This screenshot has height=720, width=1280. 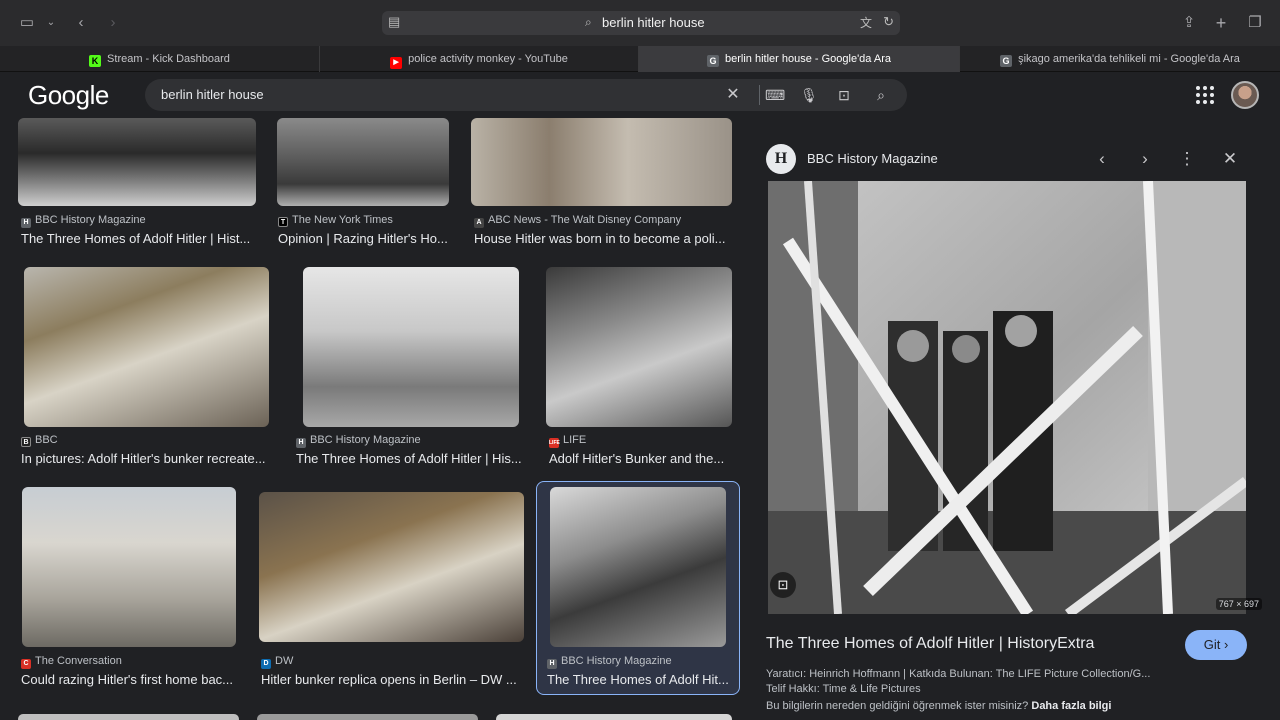 What do you see at coordinates (781, 159) in the screenshot?
I see `source-logo: H` at bounding box center [781, 159].